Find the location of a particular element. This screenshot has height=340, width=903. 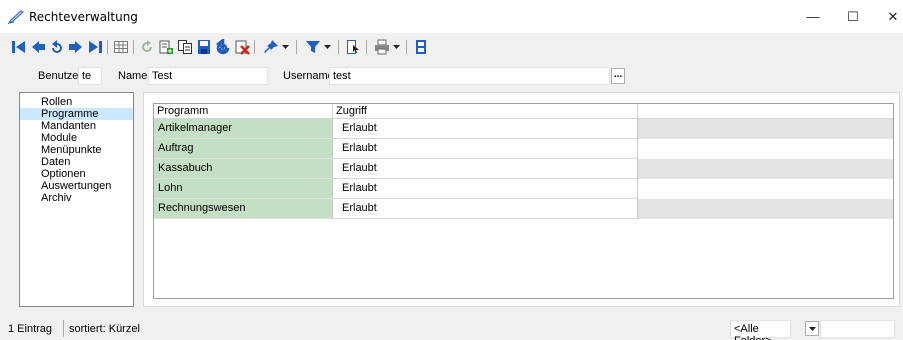

undo-icon is located at coordinates (57, 47).